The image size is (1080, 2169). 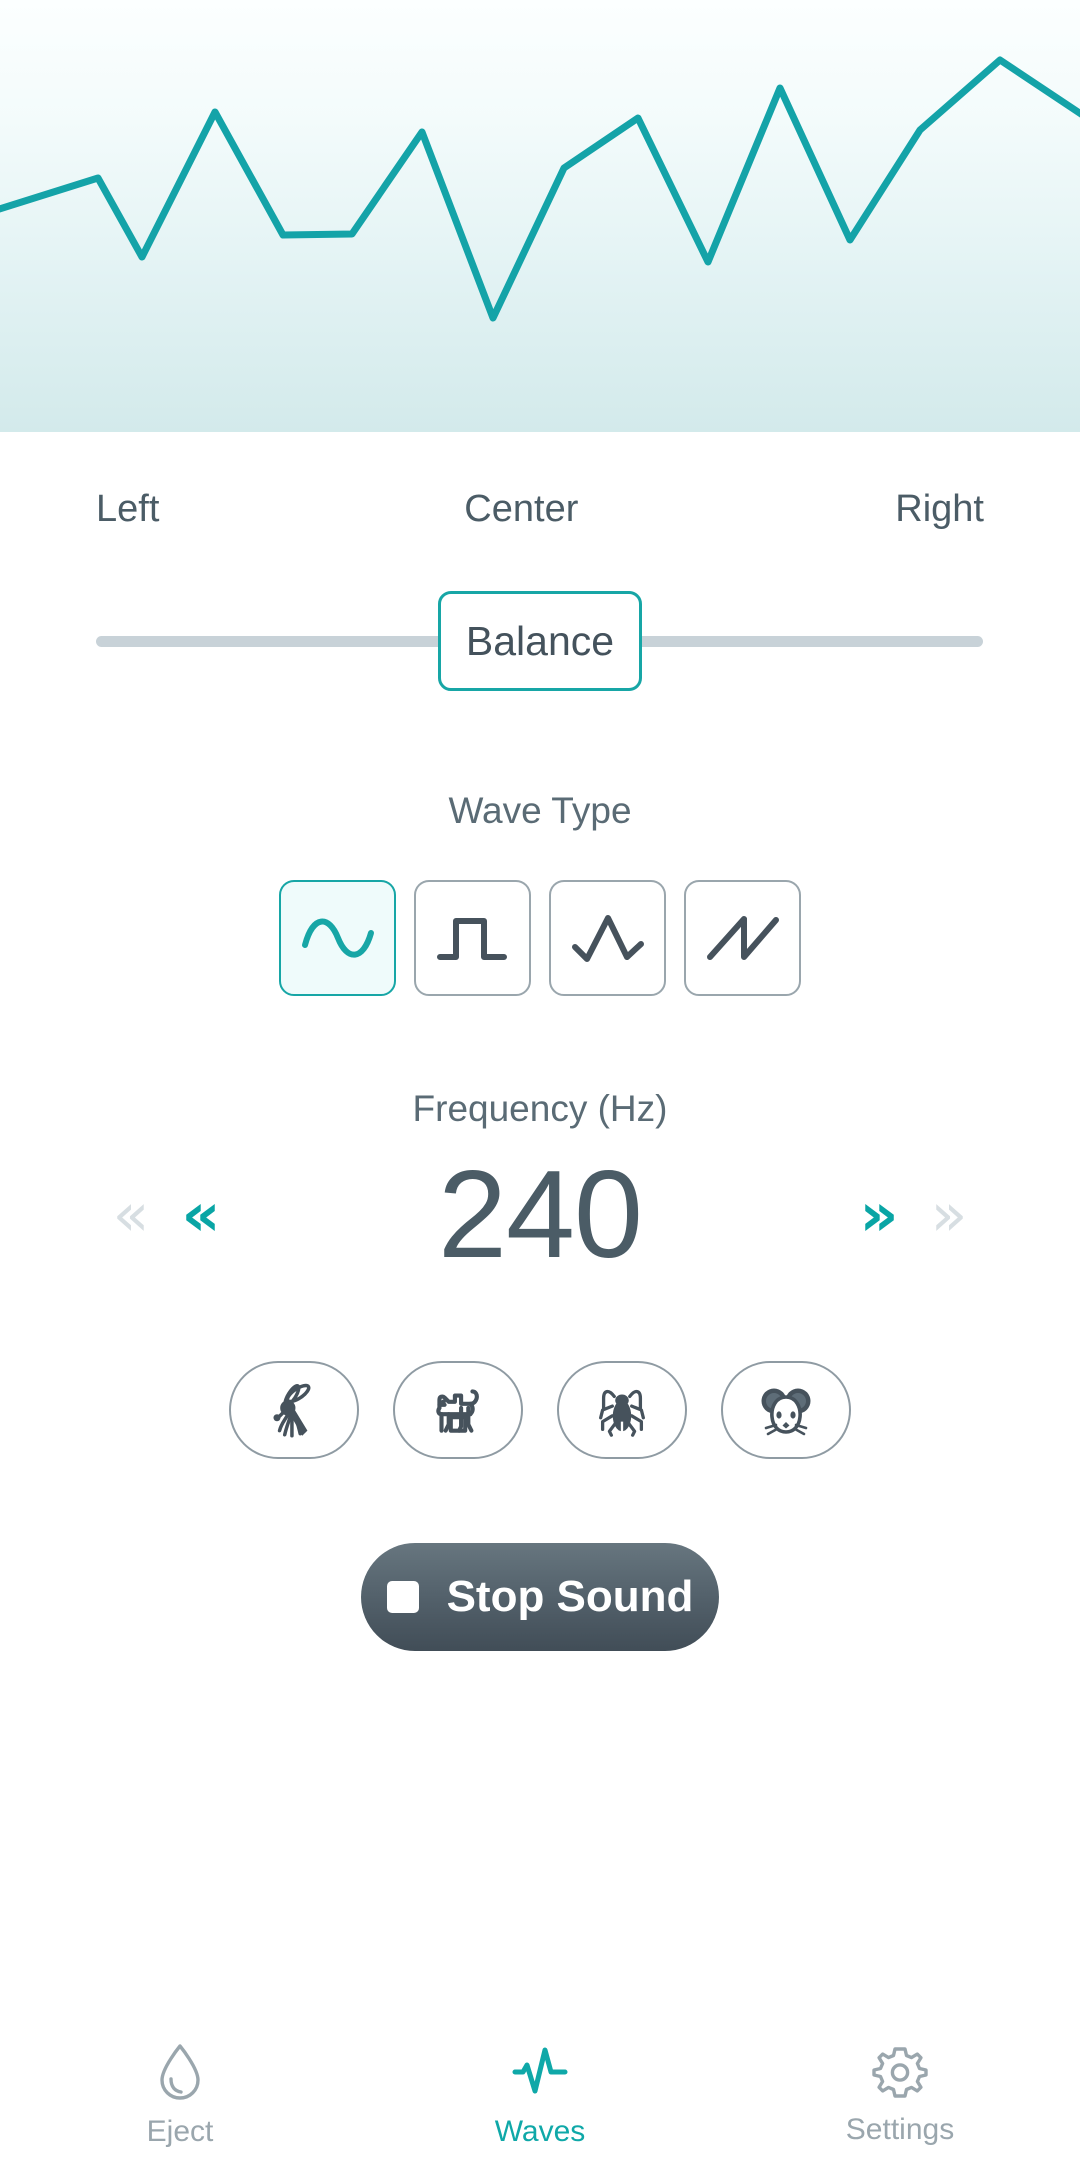 I want to click on frequency-increase-coarse-button: », so click(x=949, y=1215).